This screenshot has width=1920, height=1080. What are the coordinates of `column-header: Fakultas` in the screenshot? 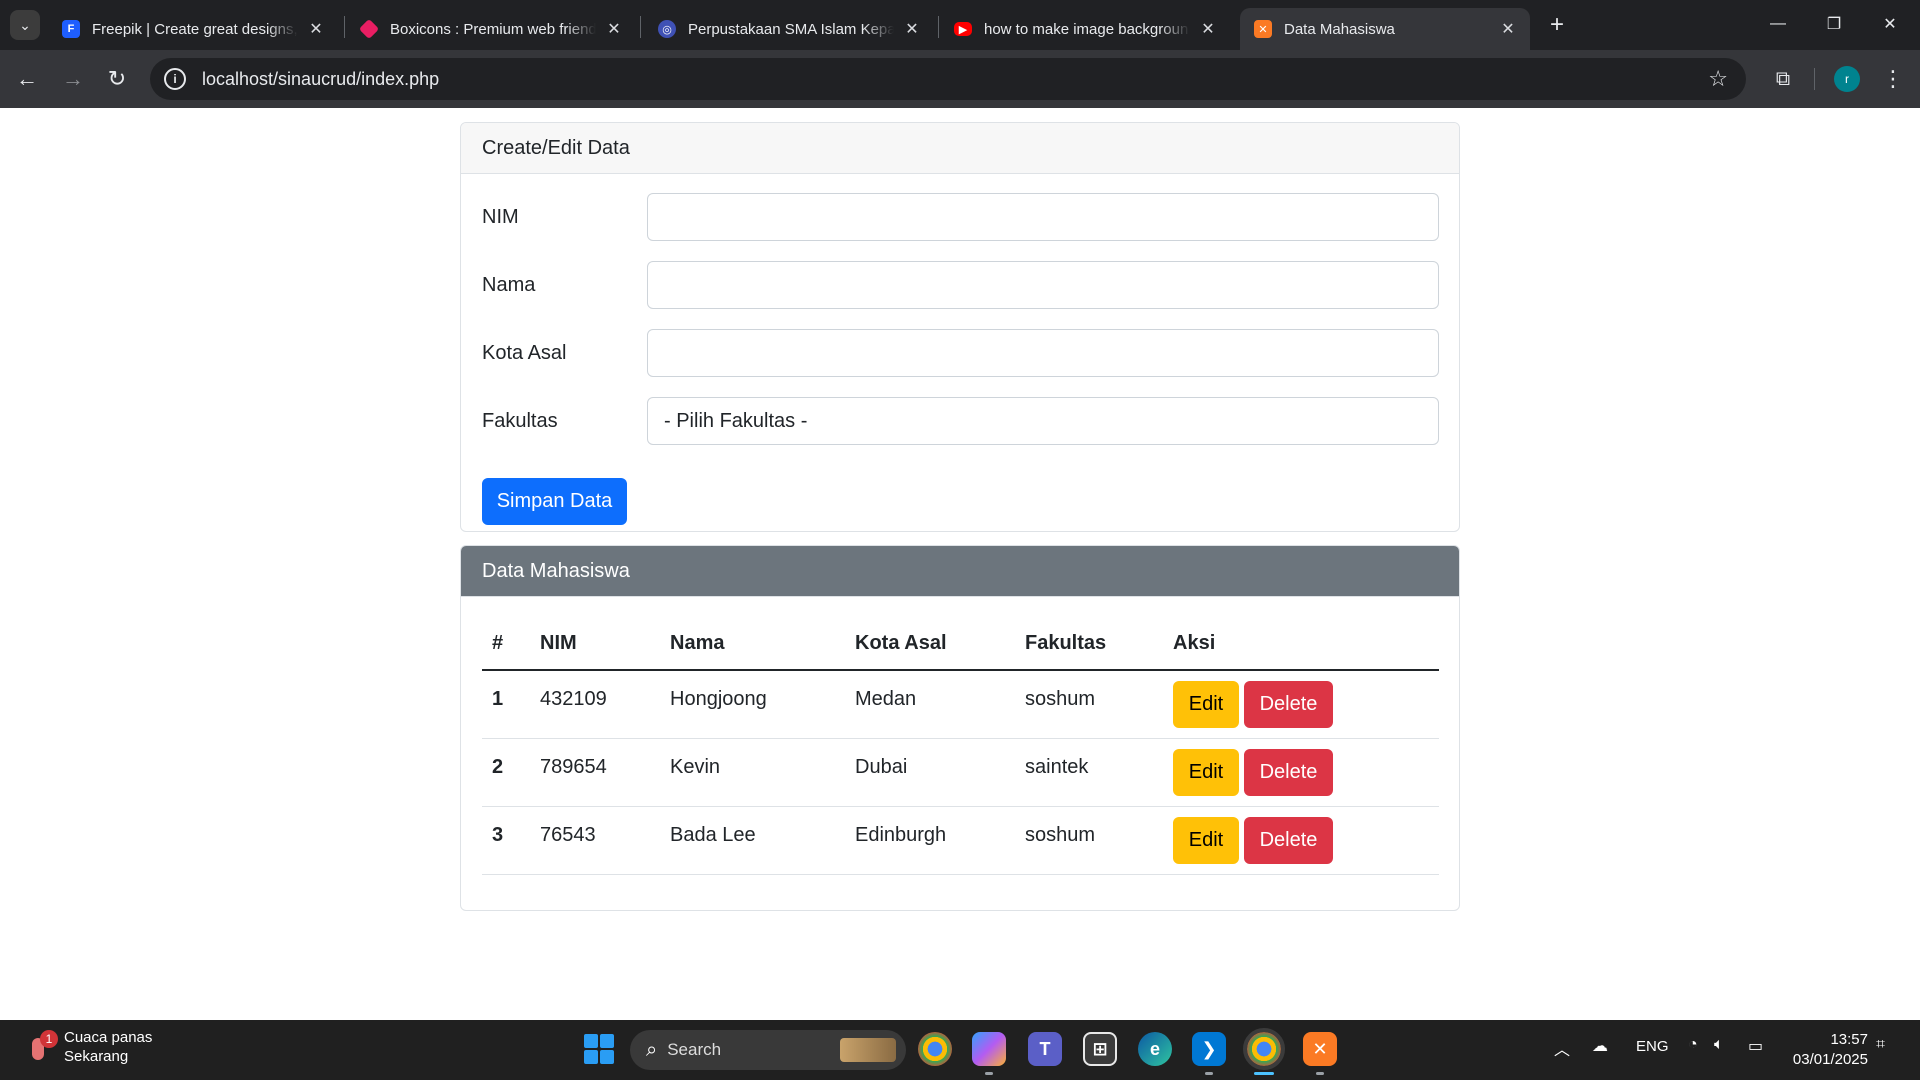 It's located at (1089, 644).